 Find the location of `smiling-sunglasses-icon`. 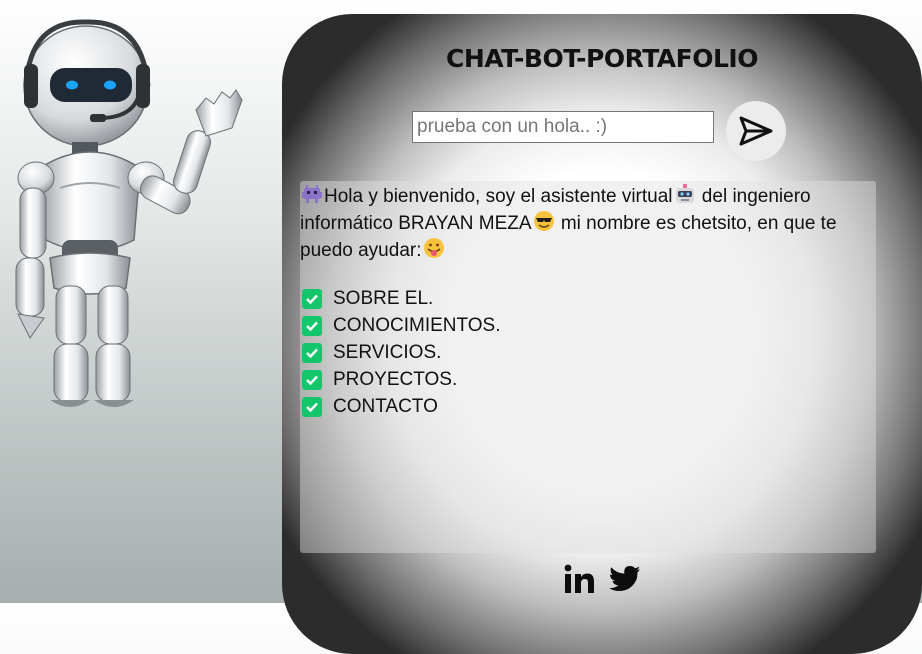

smiling-sunglasses-icon is located at coordinates (543, 221).